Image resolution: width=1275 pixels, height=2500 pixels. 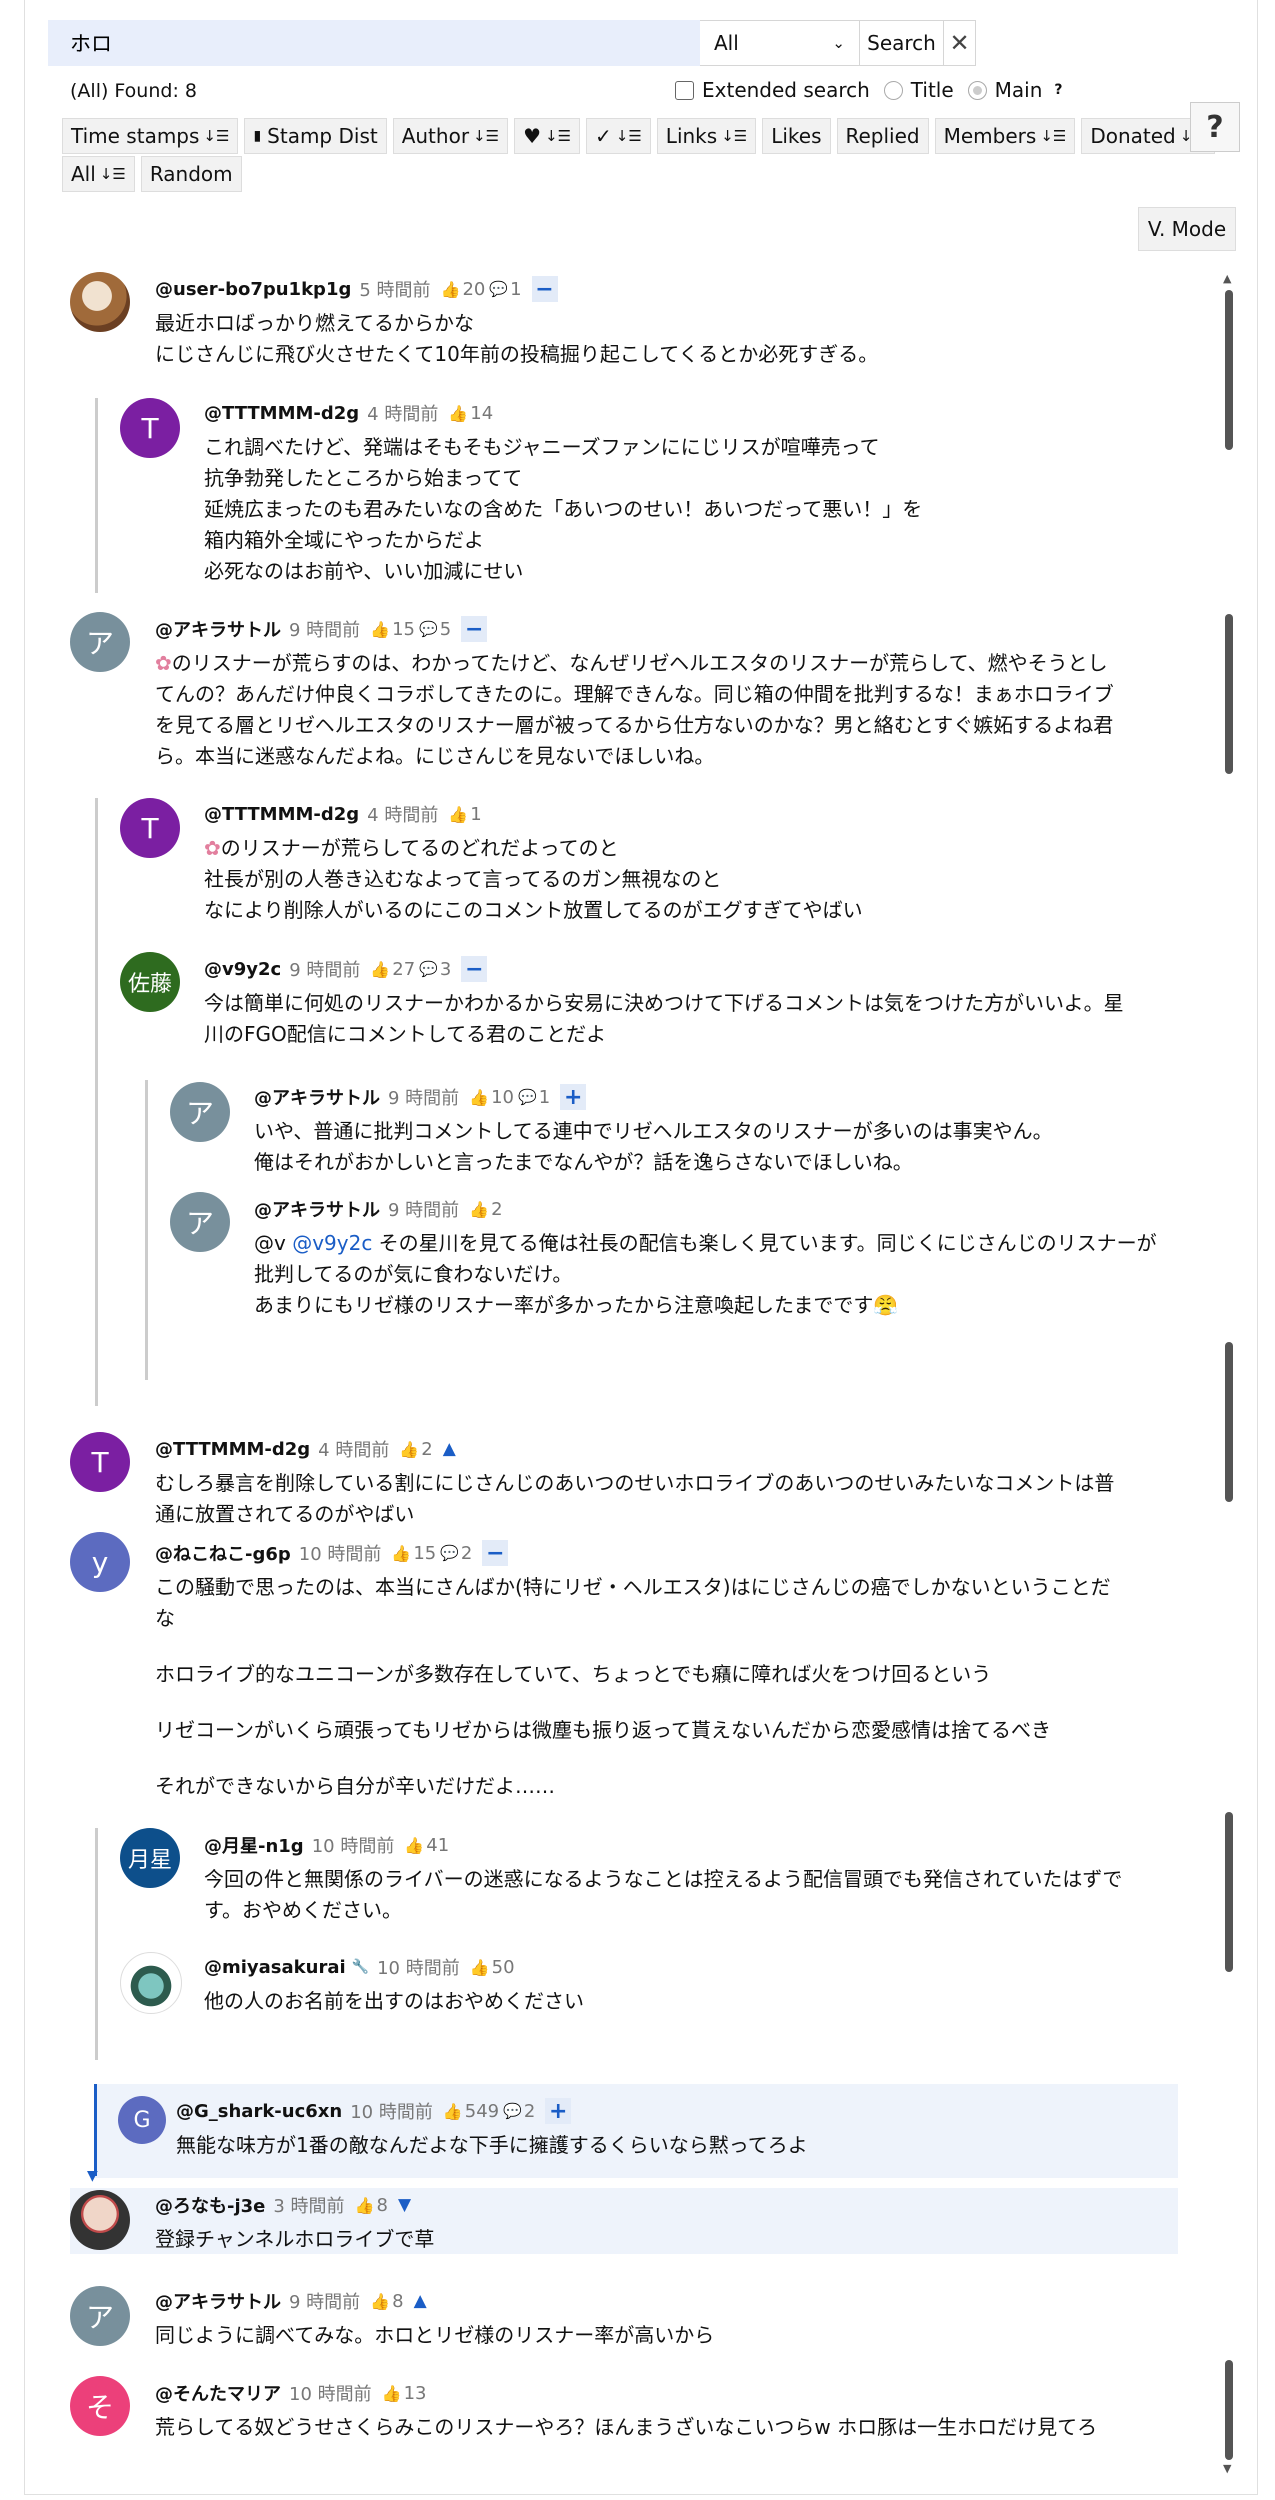 I want to click on author-name: @miyasakurai, so click(x=275, y=1967).